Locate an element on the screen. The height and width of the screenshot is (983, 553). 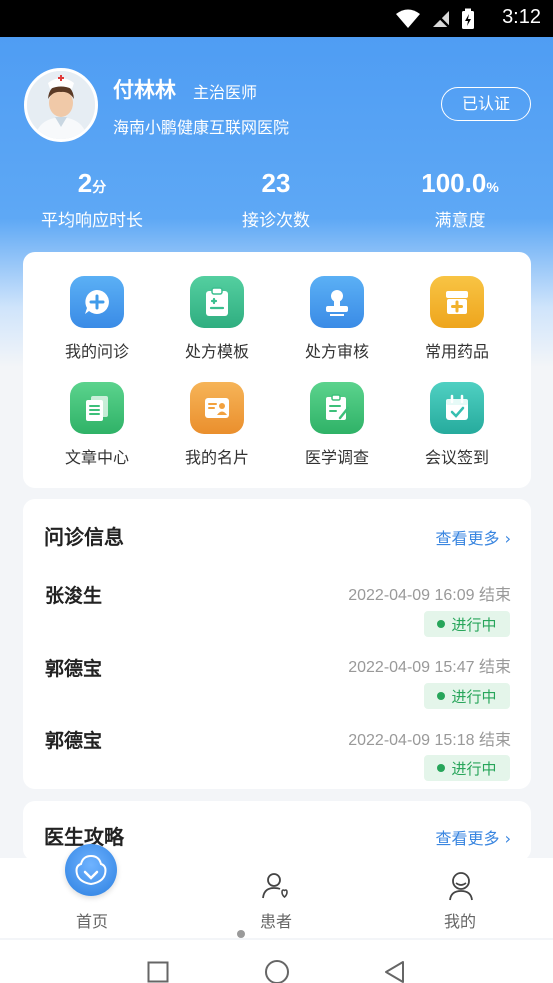
status-bar: 3:12 is located at coordinates (276, 18).